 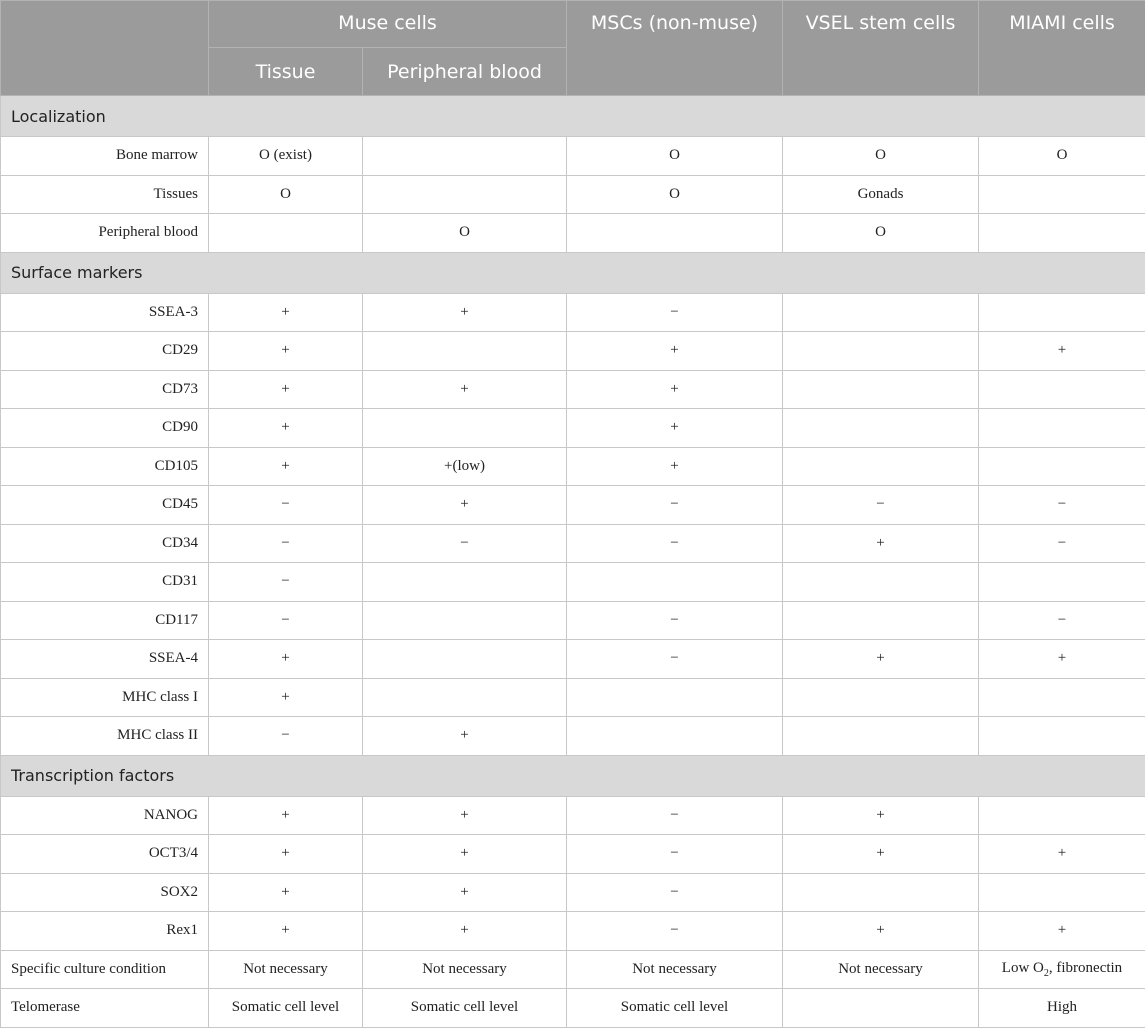 I want to click on section-header-row: Transcription factors, so click(x=572, y=775).